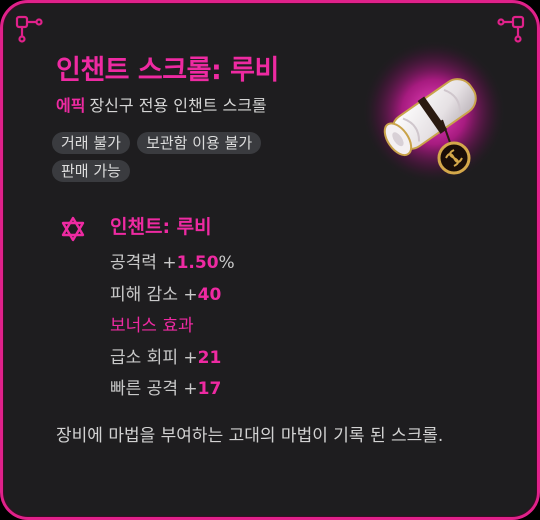  What do you see at coordinates (154, 295) in the screenshot?
I see `stat-label: 피해 감소 +` at bounding box center [154, 295].